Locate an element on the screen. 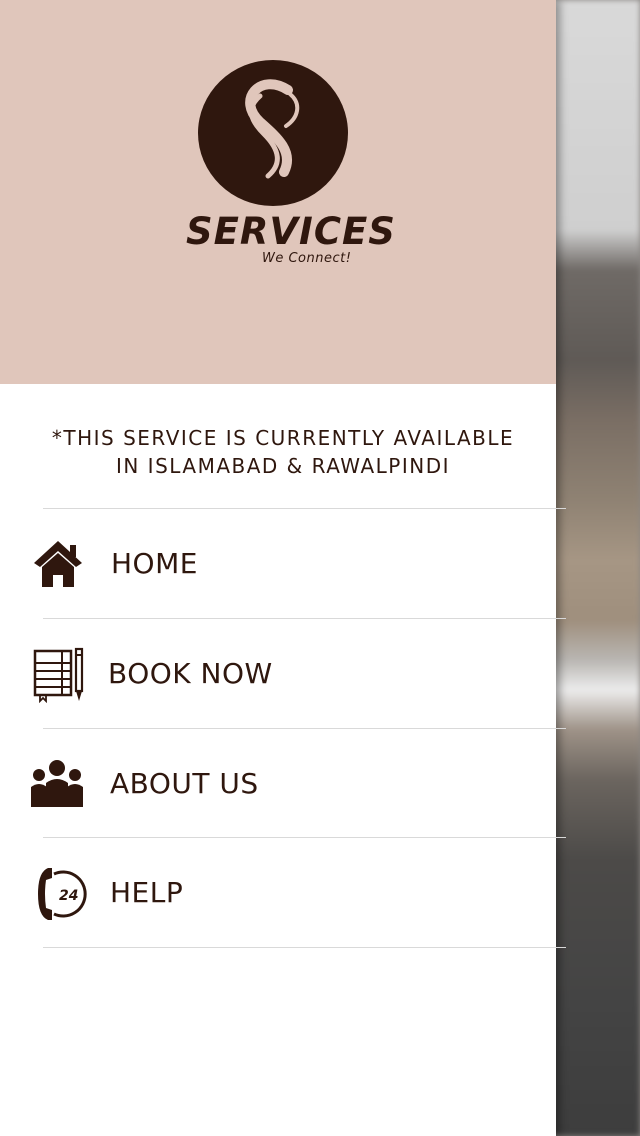  group-icon is located at coordinates (56, 785).